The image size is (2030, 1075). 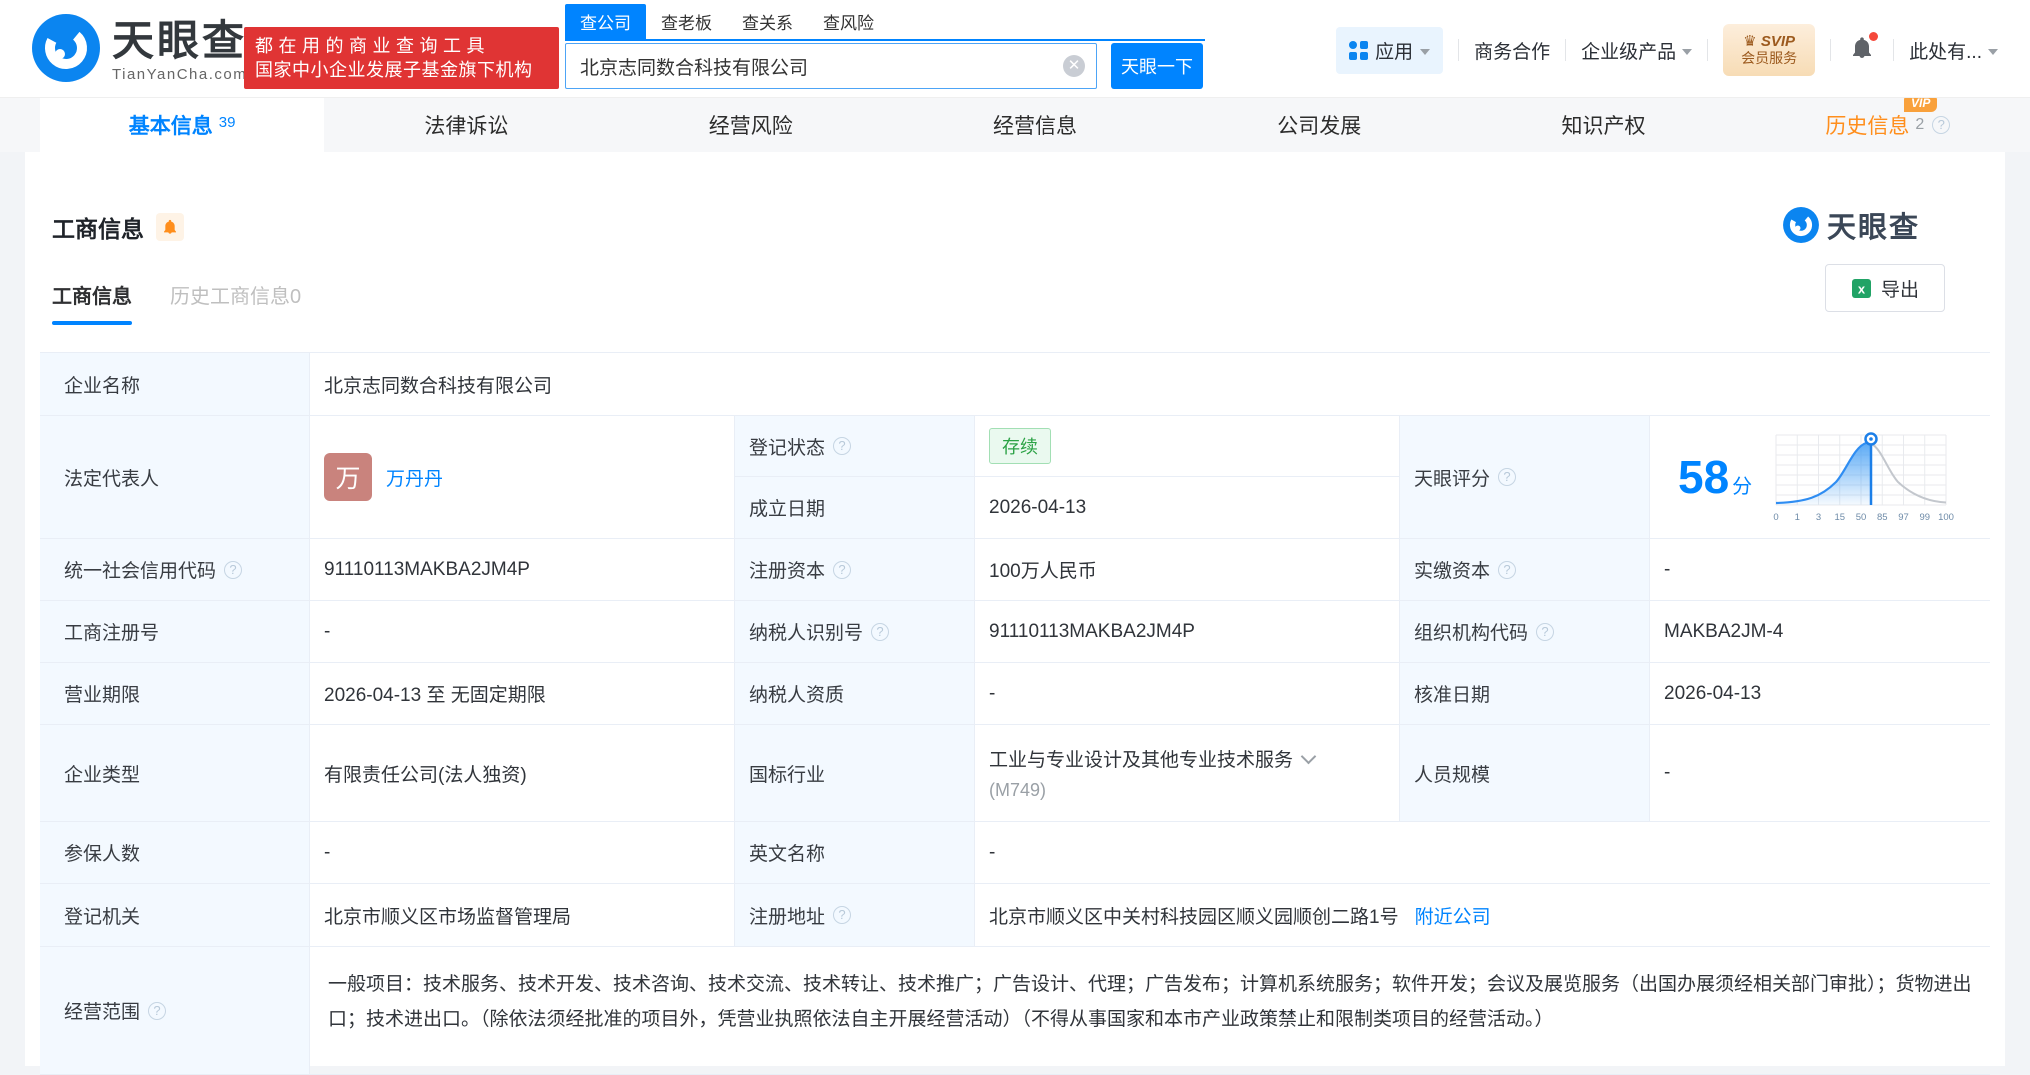 I want to click on search-tab-company: 查公司, so click(x=605, y=21).